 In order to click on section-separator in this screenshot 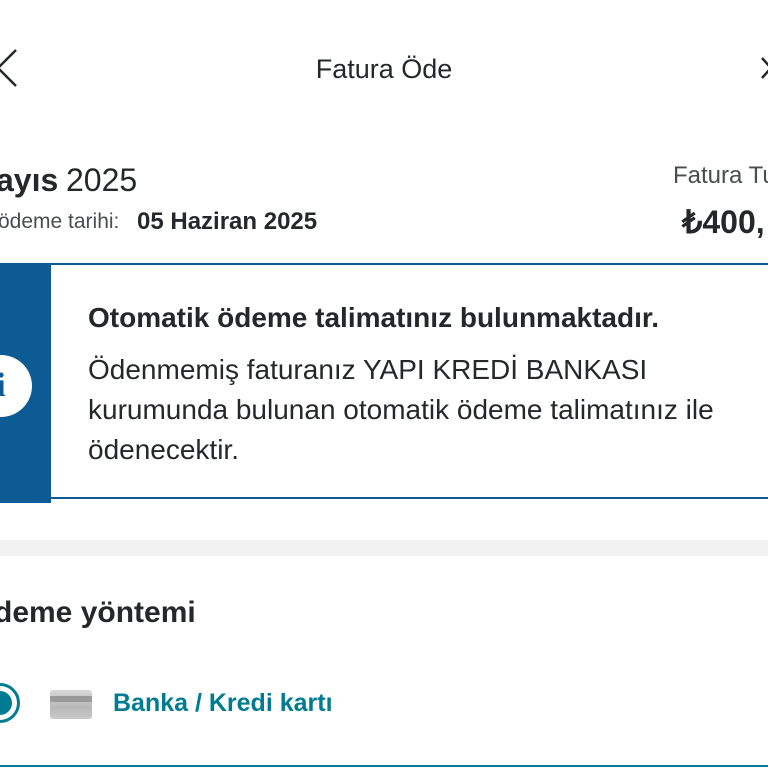, I will do `click(384, 548)`.